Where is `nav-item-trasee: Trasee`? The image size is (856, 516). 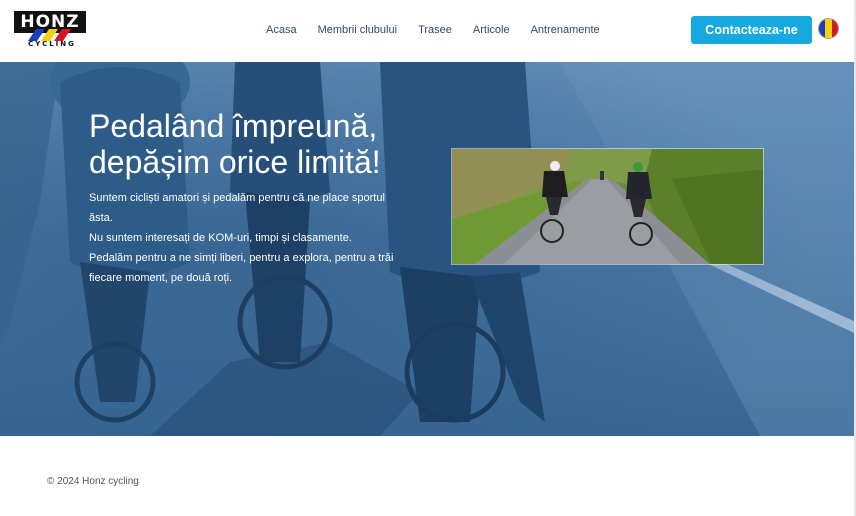 nav-item-trasee: Trasee is located at coordinates (435, 30).